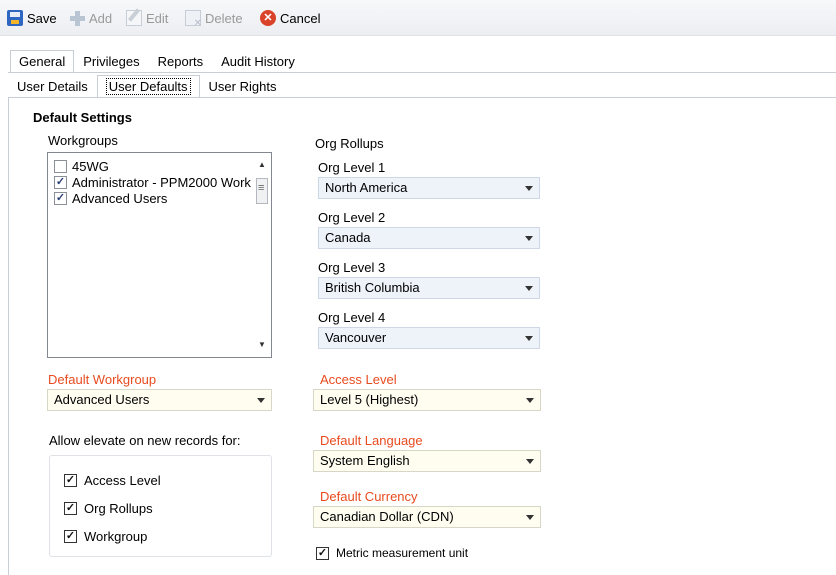 The height and width of the screenshot is (575, 836). What do you see at coordinates (352, 317) in the screenshot?
I see `org-level-4-label: Org Level 4` at bounding box center [352, 317].